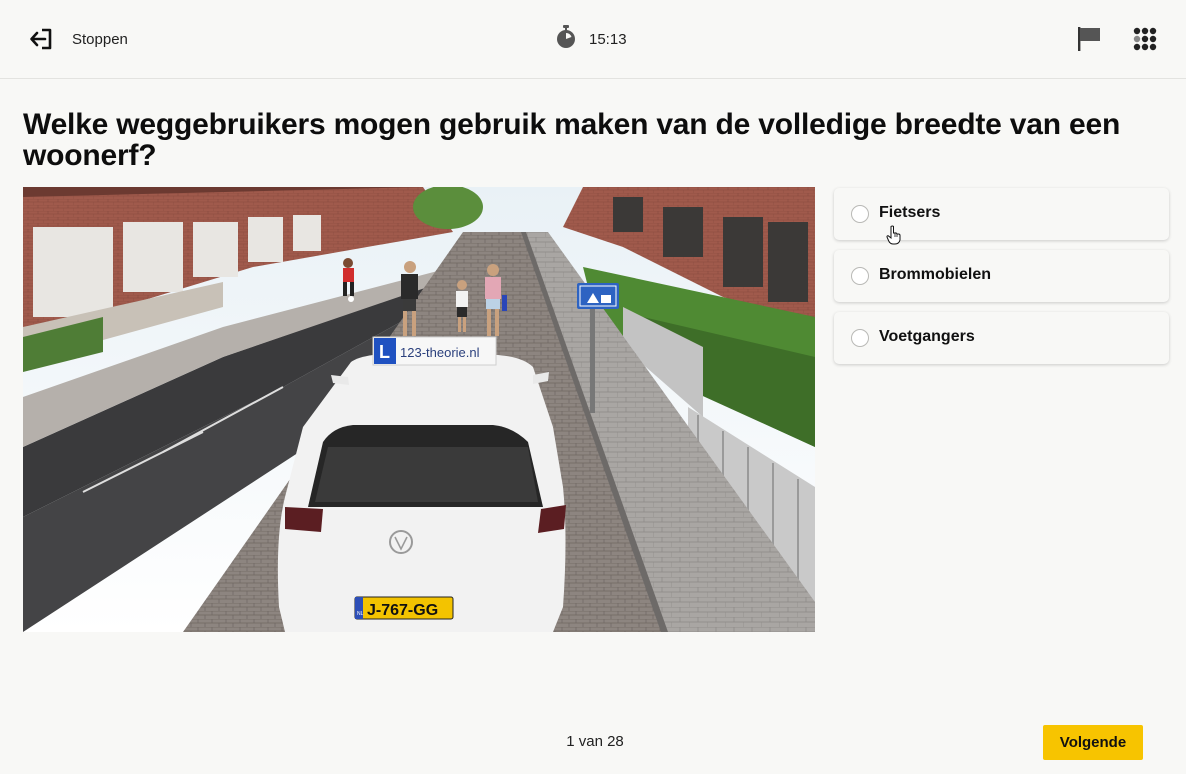 This screenshot has height=774, width=1186. Describe the element at coordinates (595, 741) in the screenshot. I see `page-counter: 1 van 28` at that location.